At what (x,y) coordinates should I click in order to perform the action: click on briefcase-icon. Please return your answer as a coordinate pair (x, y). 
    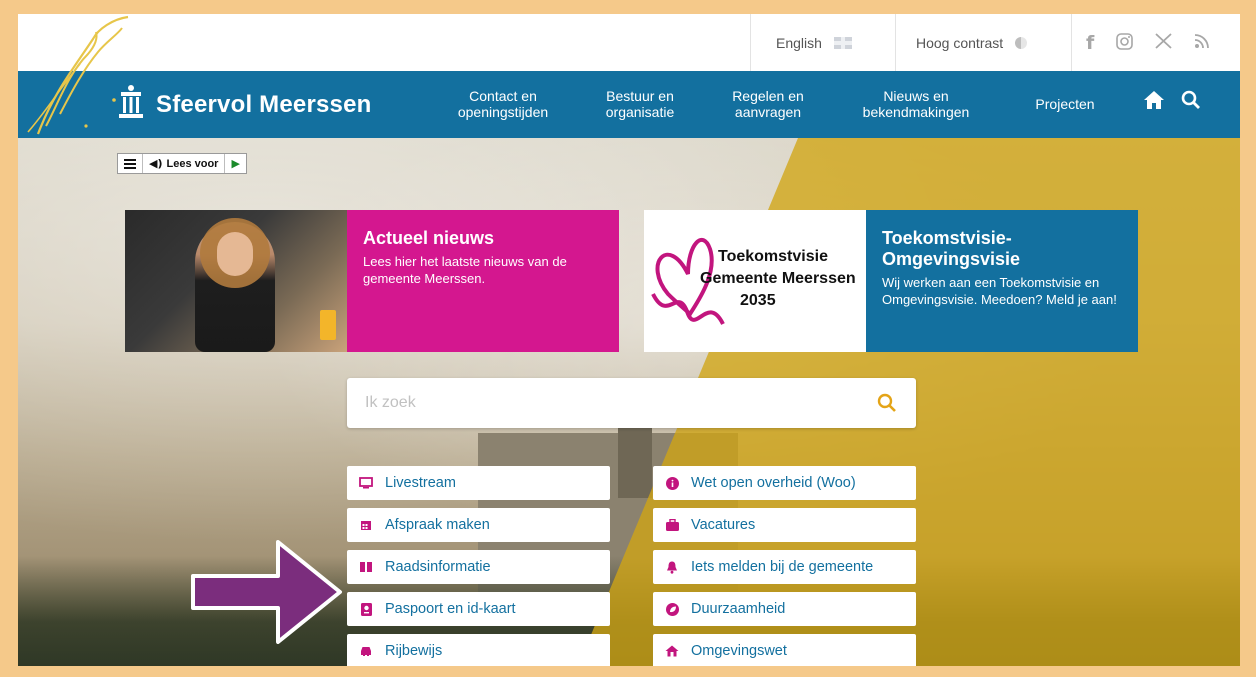
    Looking at the image, I should click on (672, 525).